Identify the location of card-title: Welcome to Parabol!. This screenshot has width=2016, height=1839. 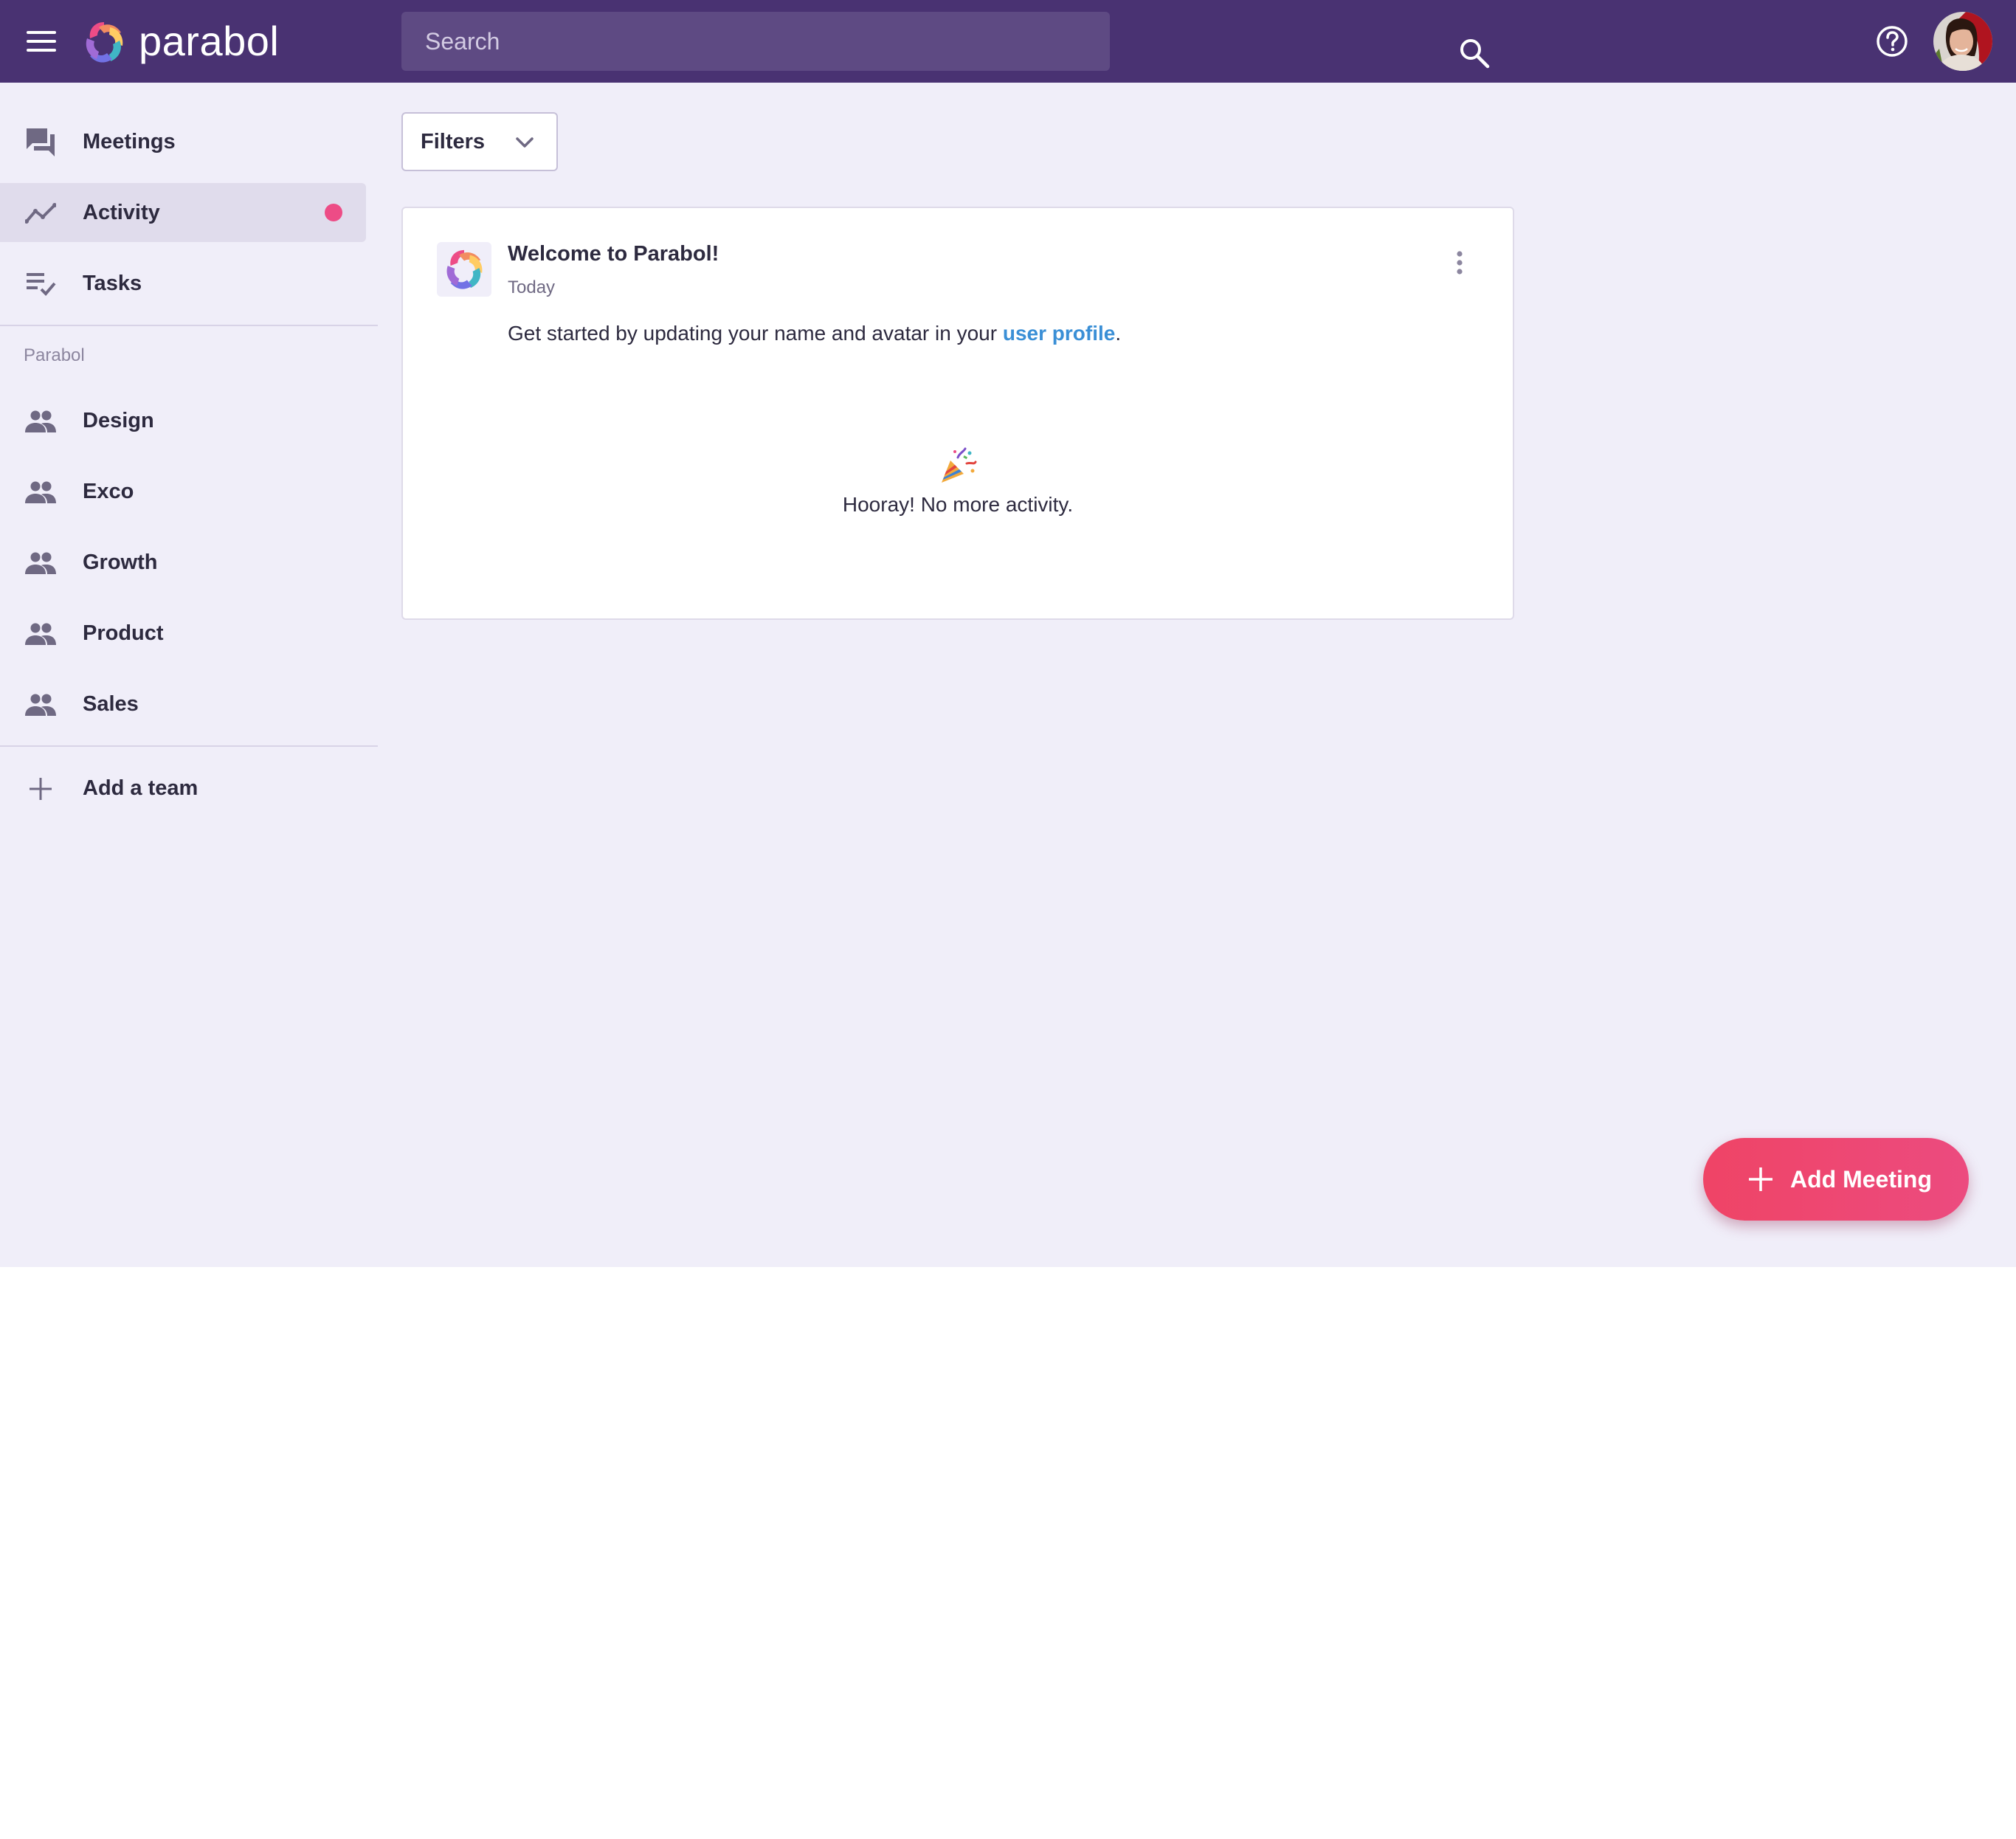
(613, 254).